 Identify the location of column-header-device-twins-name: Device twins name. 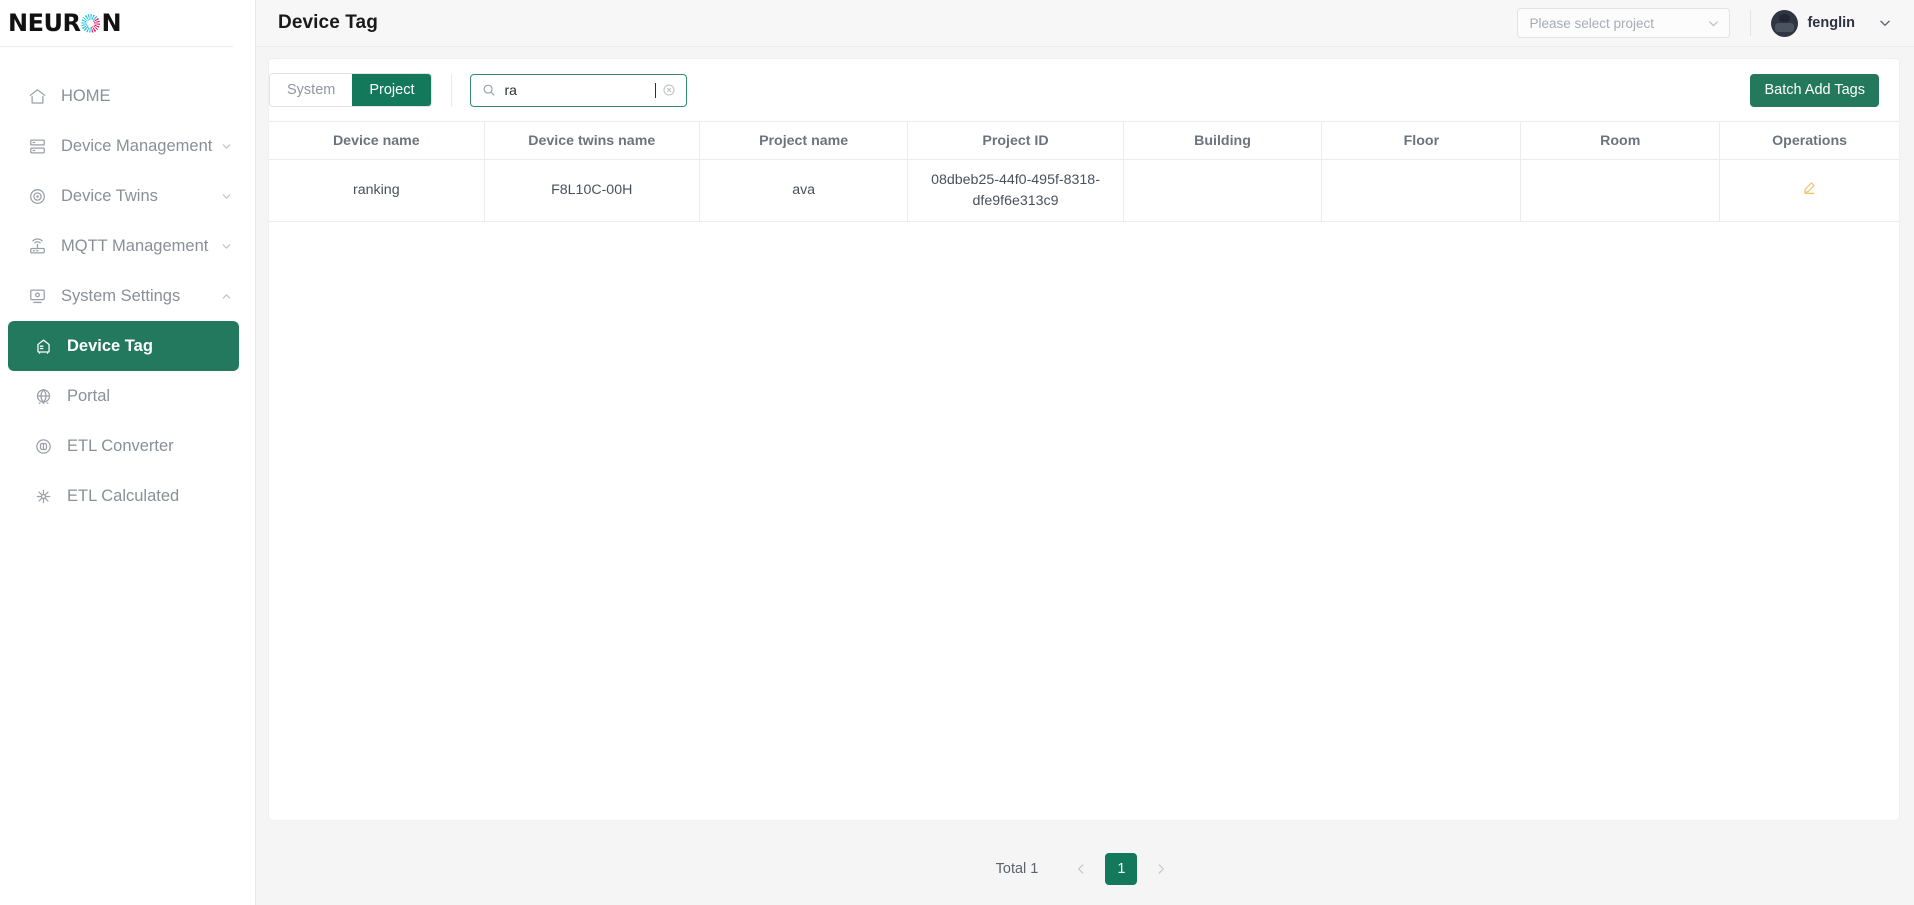
(592, 140).